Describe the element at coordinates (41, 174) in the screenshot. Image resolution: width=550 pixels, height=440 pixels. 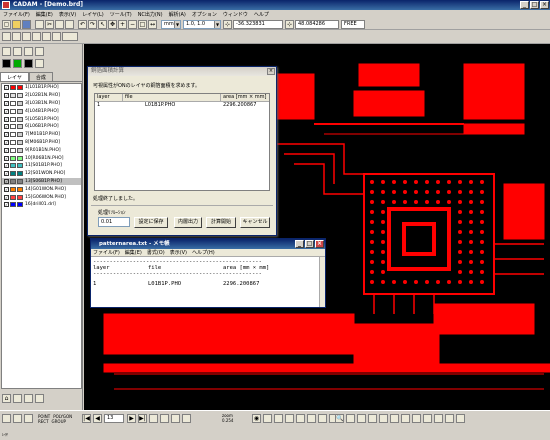
I see `layer-row: ✓ 12[S01WON.PHO]` at that location.